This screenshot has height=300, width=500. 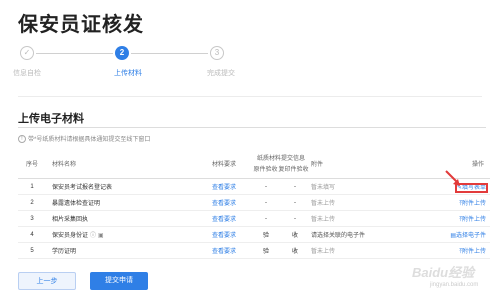 What do you see at coordinates (32, 163) in the screenshot?
I see `header-index: 序号` at bounding box center [32, 163].